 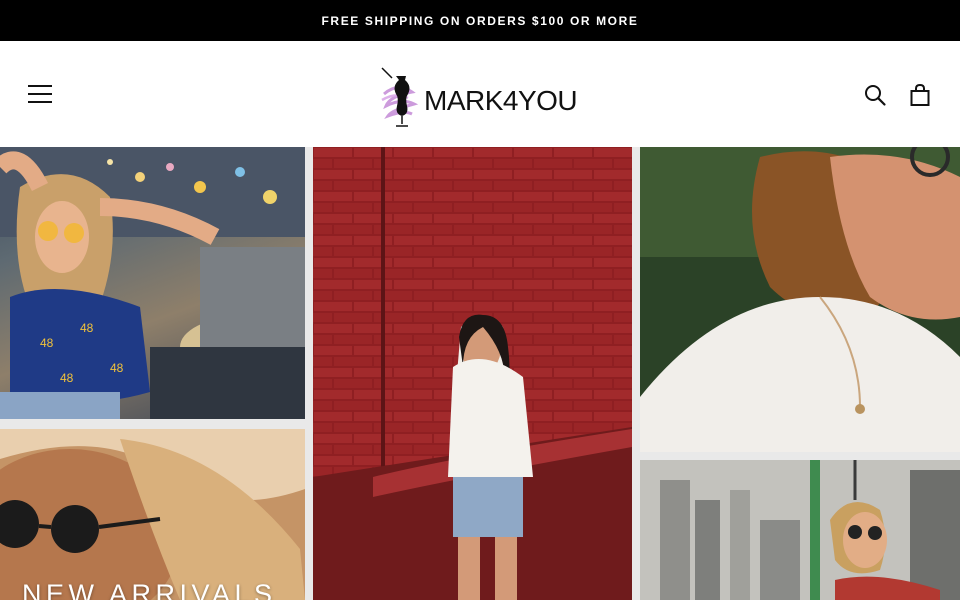 I want to click on search-icon, so click(x=875, y=95).